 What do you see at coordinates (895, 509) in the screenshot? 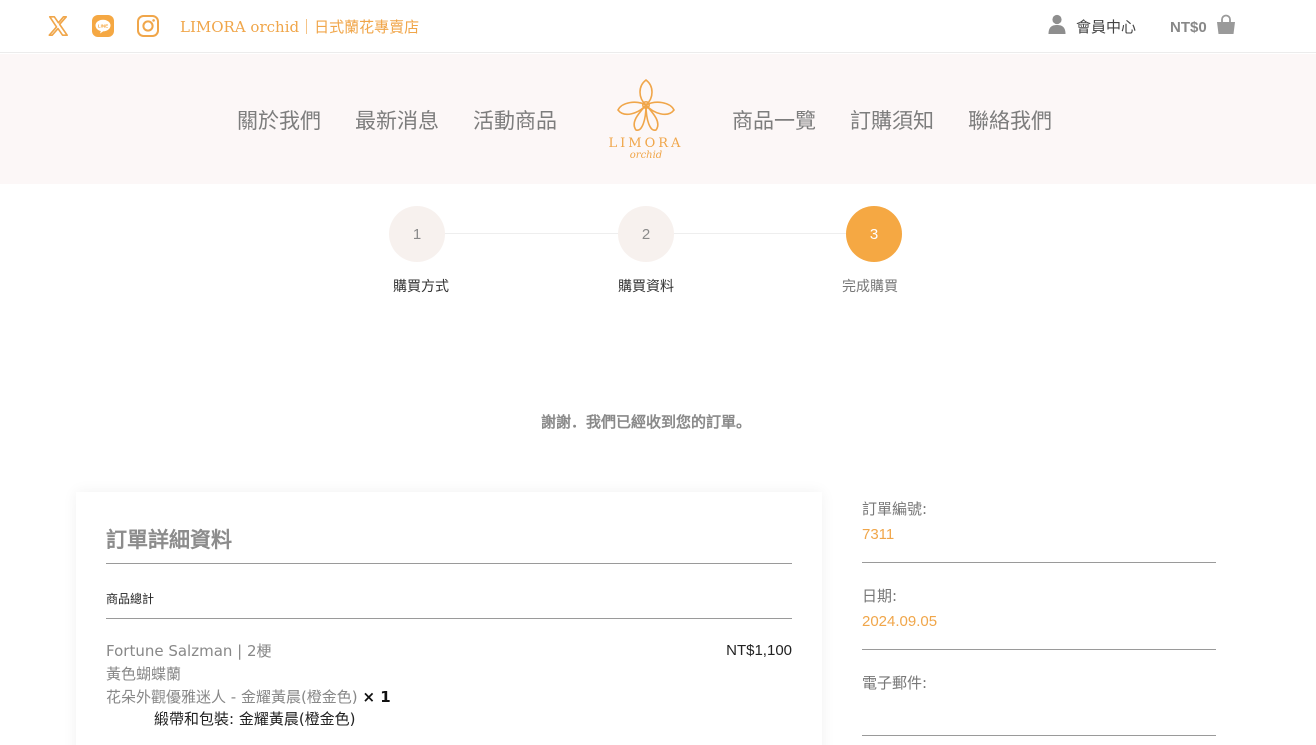
I see `order-number-label: 訂單編號:` at bounding box center [895, 509].